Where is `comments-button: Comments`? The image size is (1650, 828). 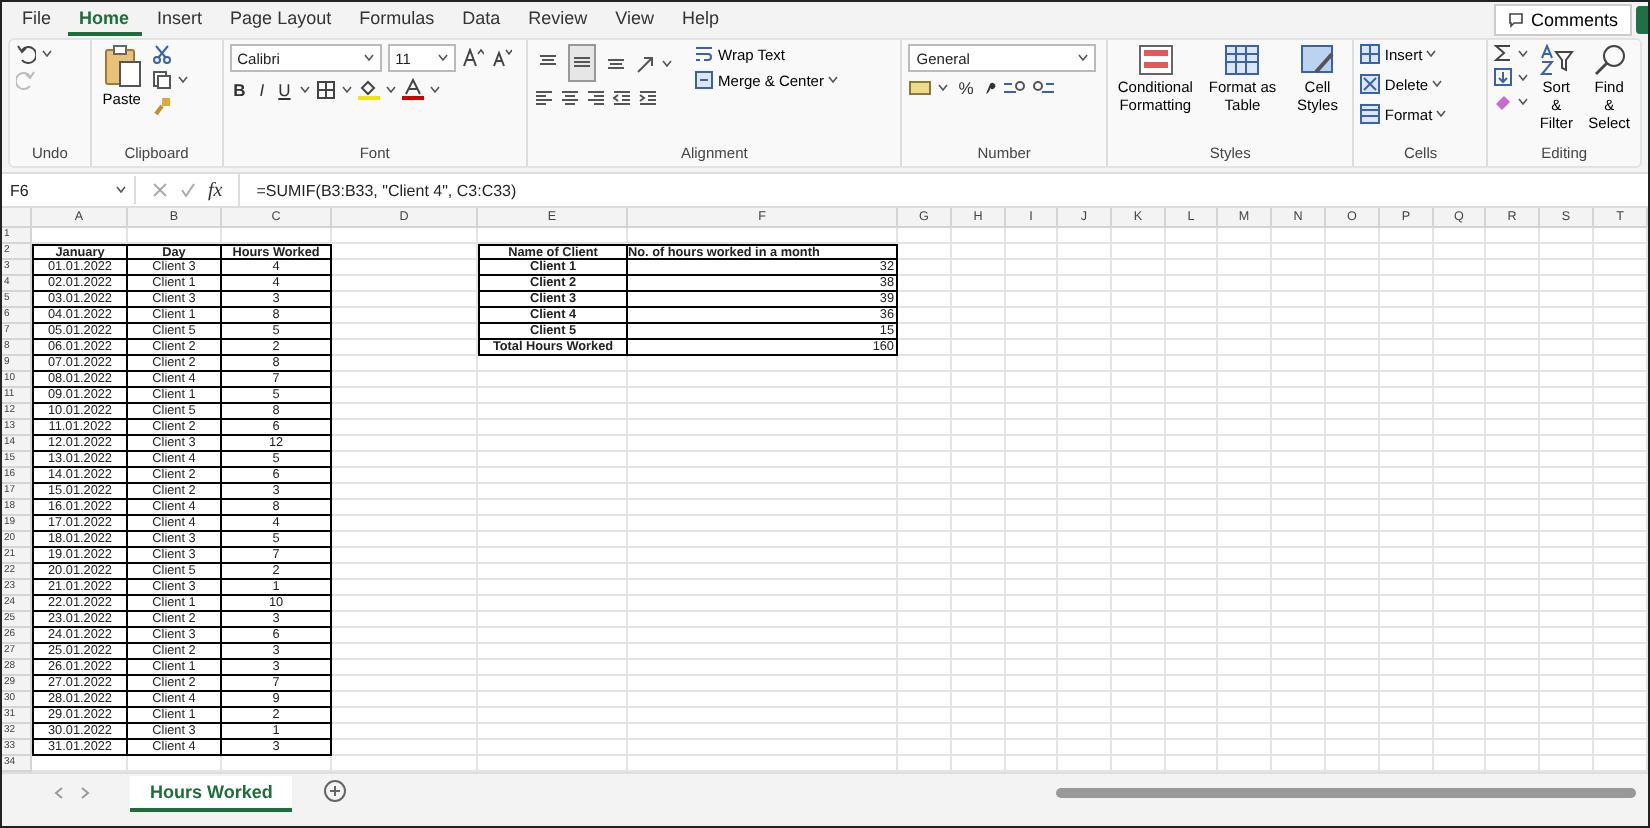
comments-button: Comments is located at coordinates (1563, 20).